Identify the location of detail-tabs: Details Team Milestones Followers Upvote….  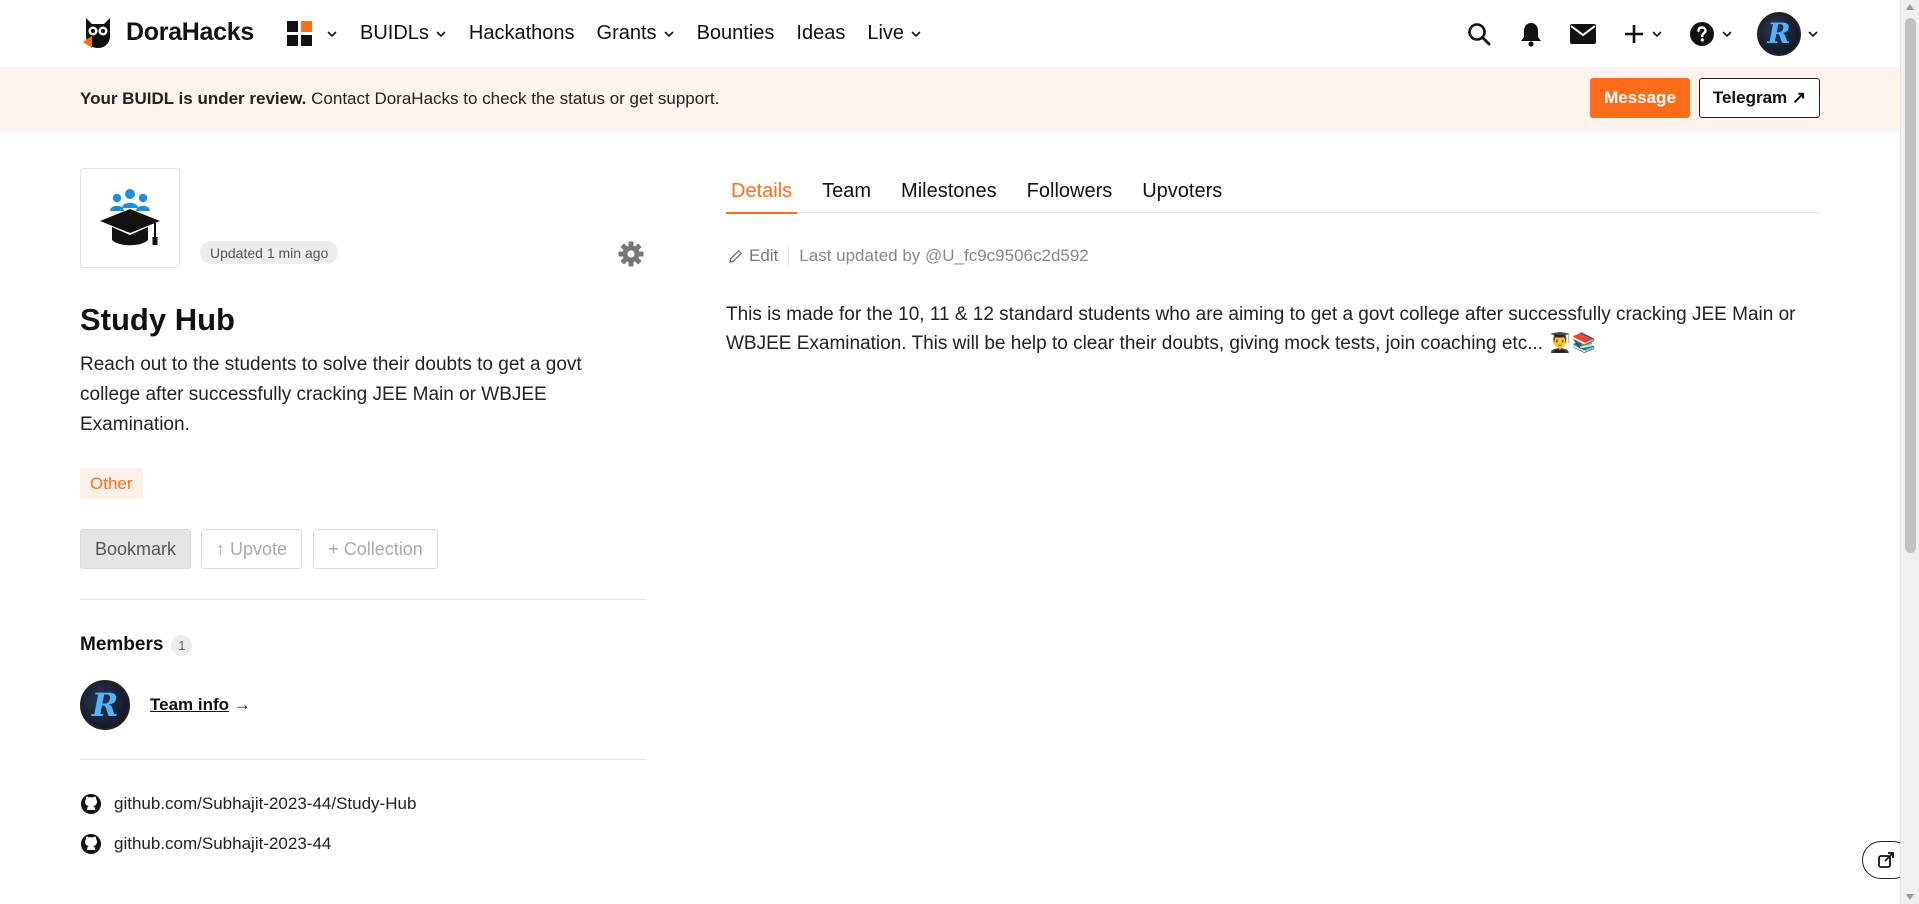
(1273, 197).